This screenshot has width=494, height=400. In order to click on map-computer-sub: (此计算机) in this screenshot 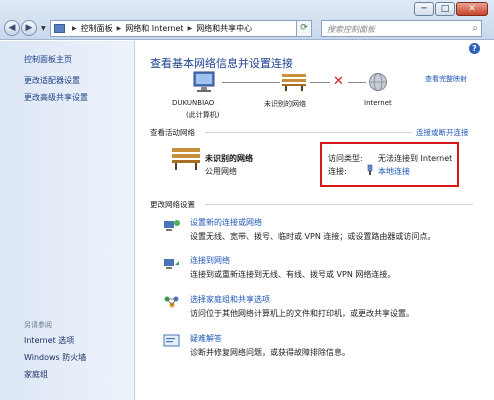, I will do `click(203, 115)`.